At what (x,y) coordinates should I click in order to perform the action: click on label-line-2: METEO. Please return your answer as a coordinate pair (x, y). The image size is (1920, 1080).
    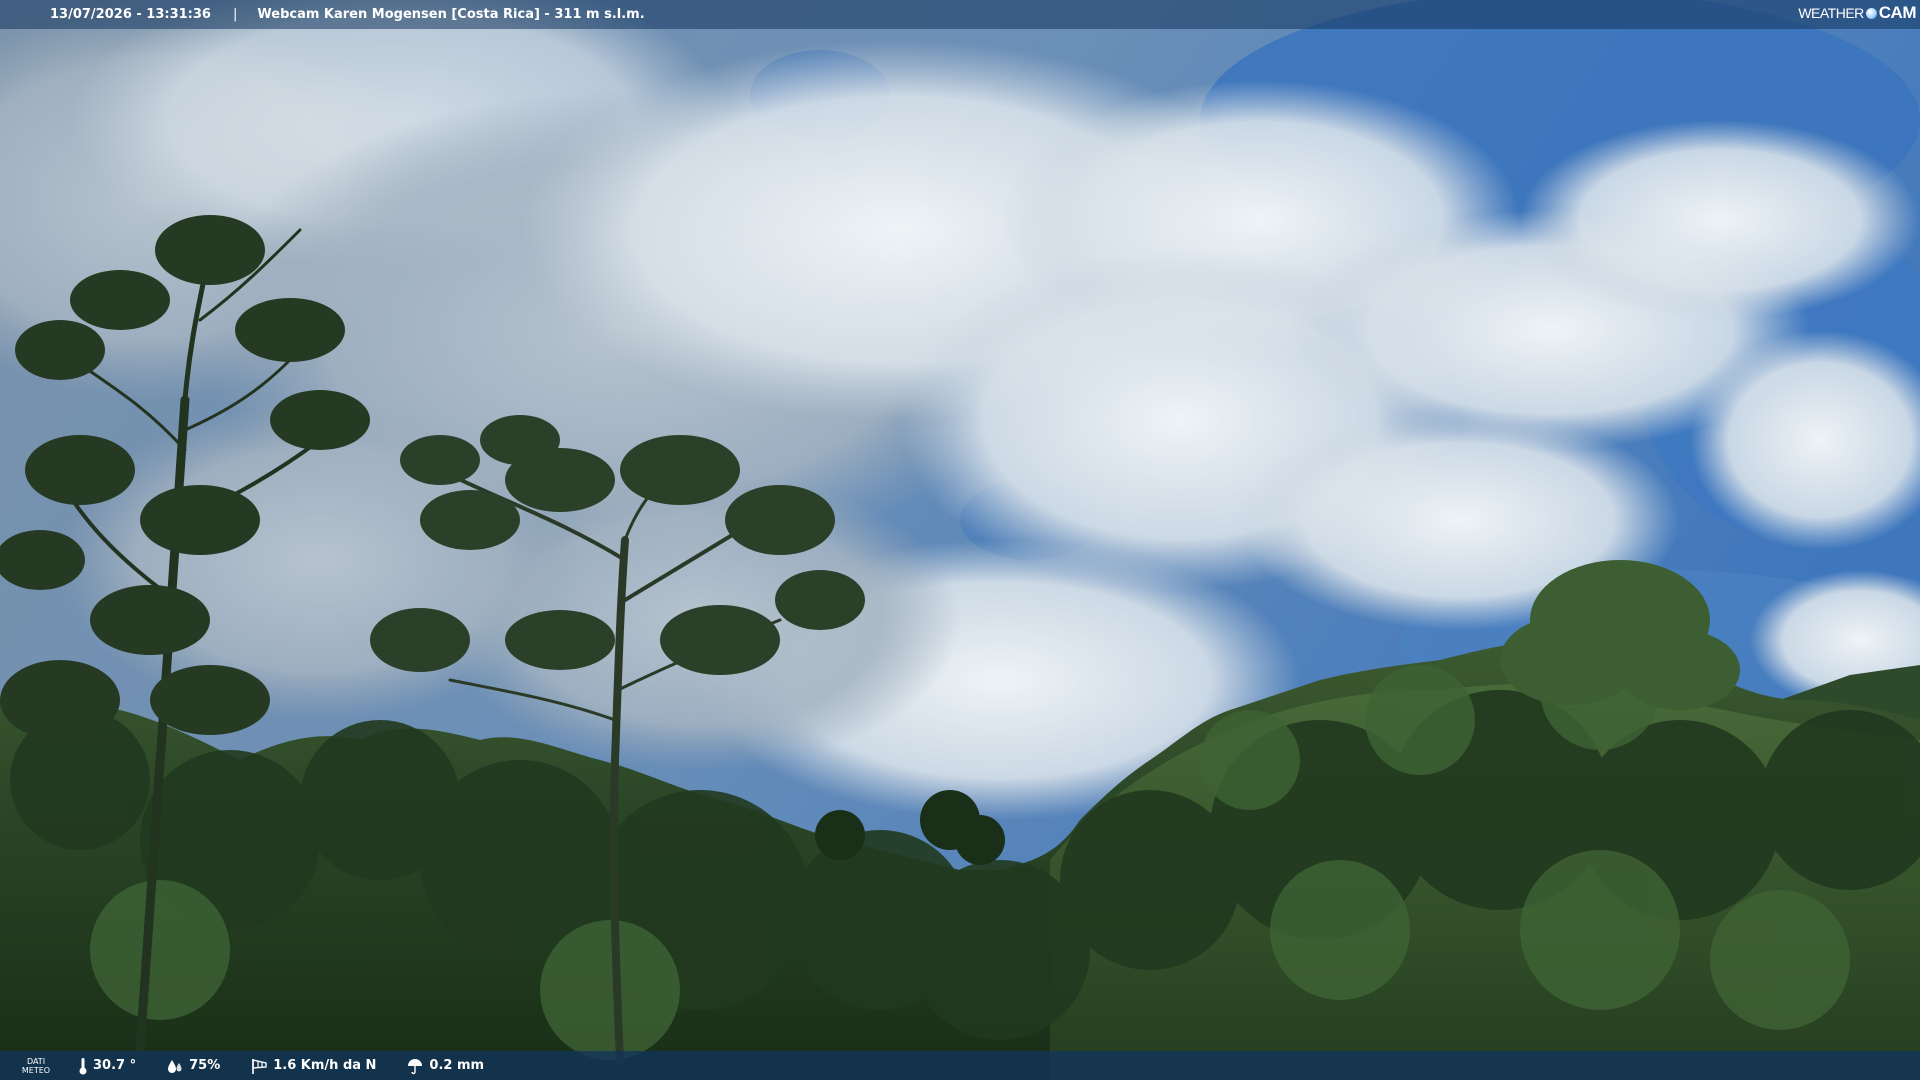
    Looking at the image, I should click on (36, 1070).